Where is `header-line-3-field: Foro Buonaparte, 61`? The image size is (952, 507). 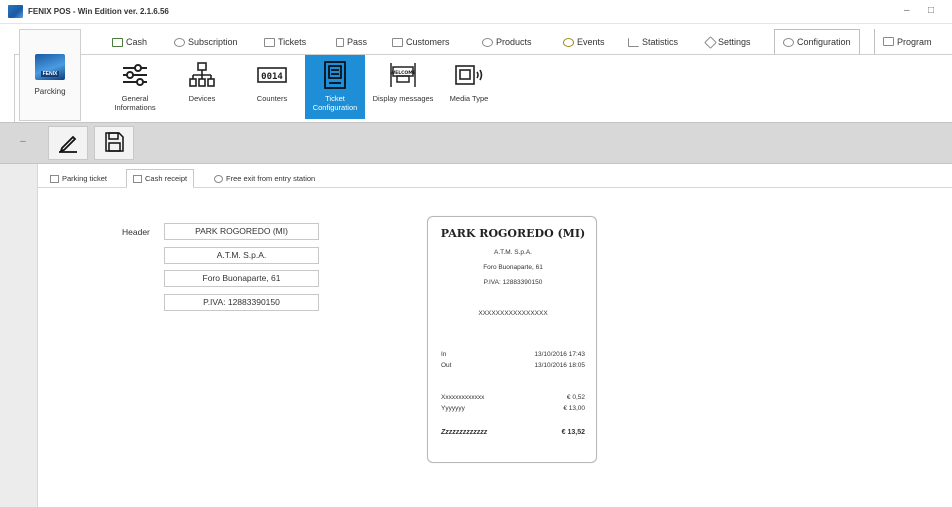
header-line-3-field: Foro Buonaparte, 61 is located at coordinates (241, 278).